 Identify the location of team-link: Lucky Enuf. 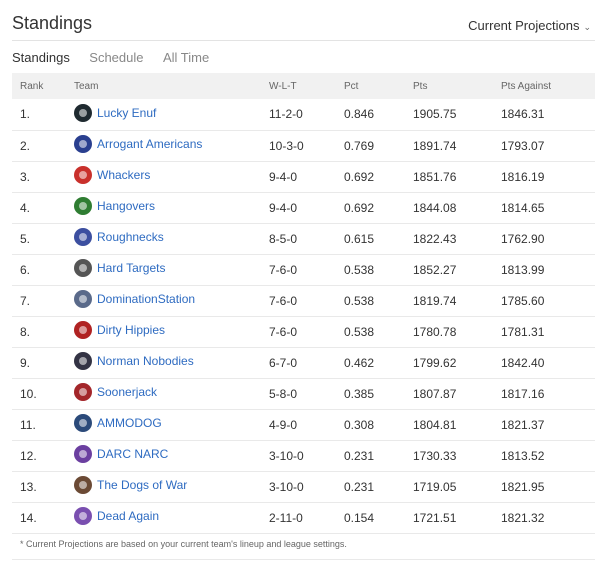
(115, 112).